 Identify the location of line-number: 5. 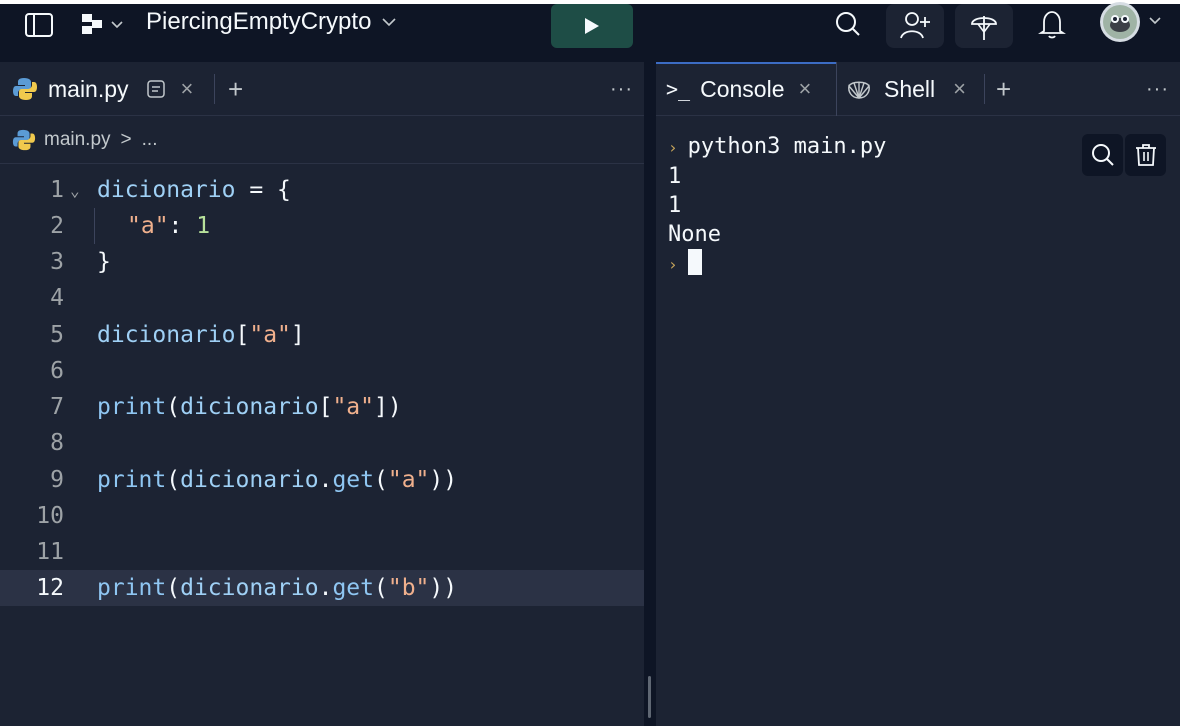
(57, 335).